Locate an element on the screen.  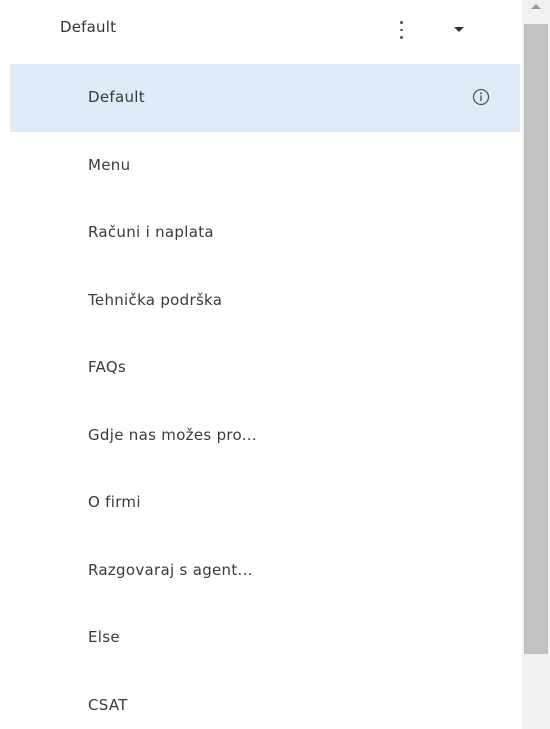
info-icon is located at coordinates (481, 97).